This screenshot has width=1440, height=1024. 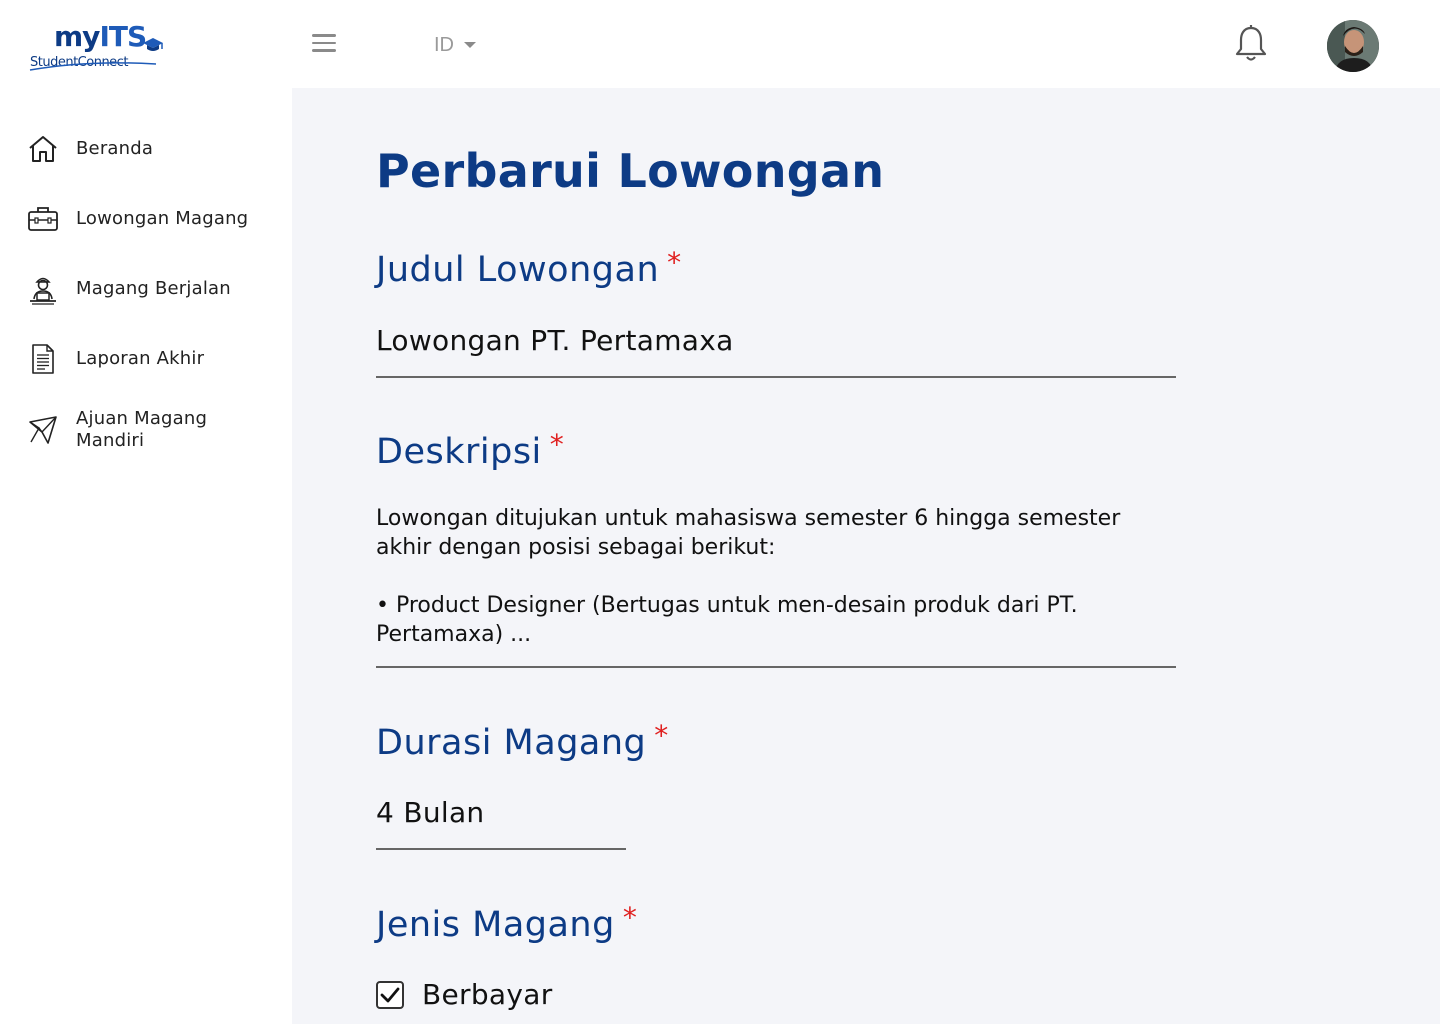 I want to click on home-icon, so click(x=43, y=149).